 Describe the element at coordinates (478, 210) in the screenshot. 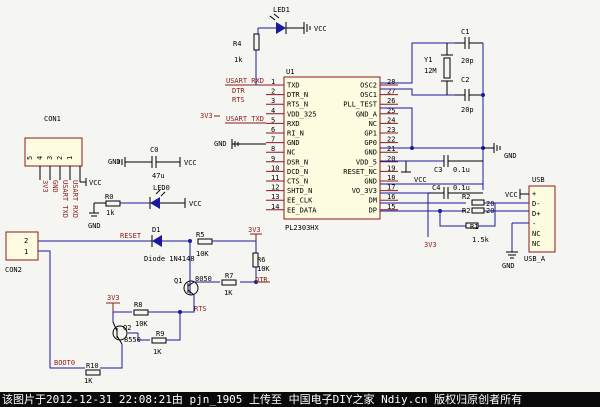

I see `r2b-symbol` at that location.